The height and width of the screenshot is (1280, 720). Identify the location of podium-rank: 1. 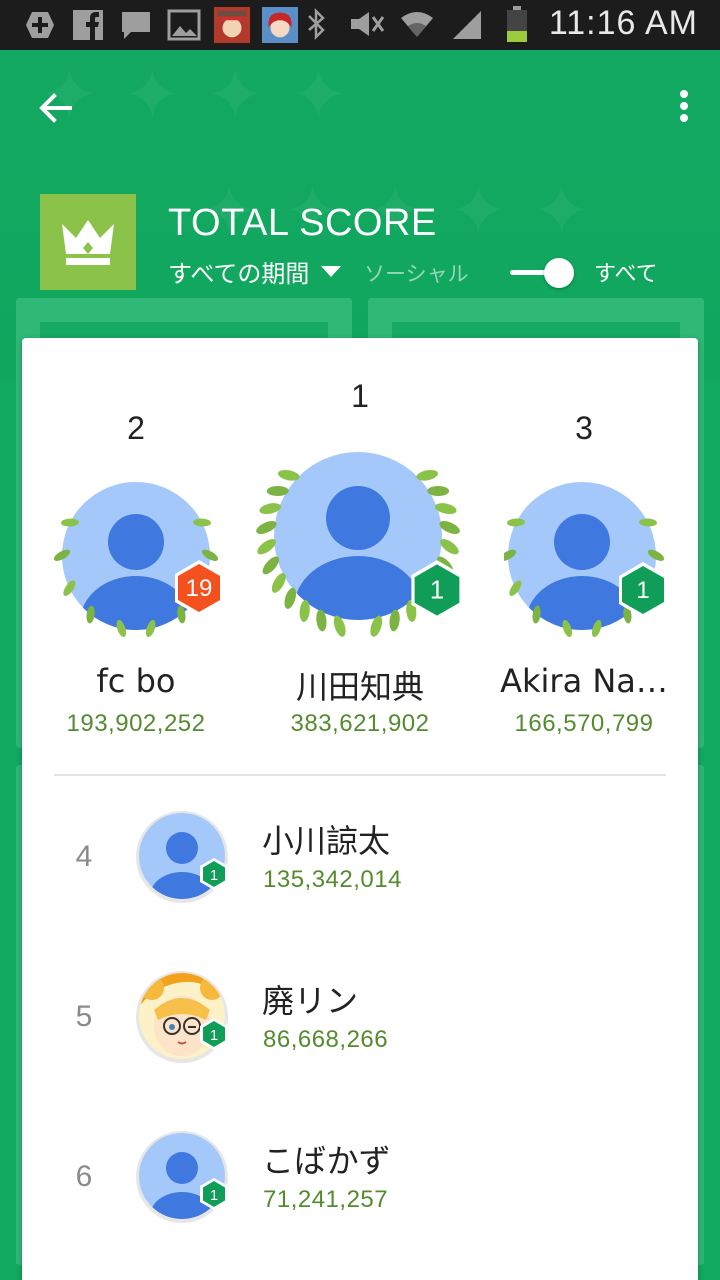
(360, 396).